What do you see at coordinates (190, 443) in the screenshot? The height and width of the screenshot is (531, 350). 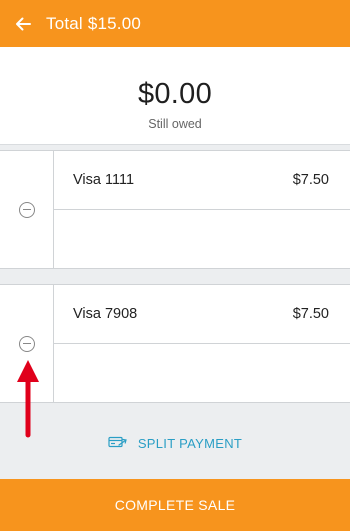 I see `split-payment-label: SPLIT PAYMENT` at bounding box center [190, 443].